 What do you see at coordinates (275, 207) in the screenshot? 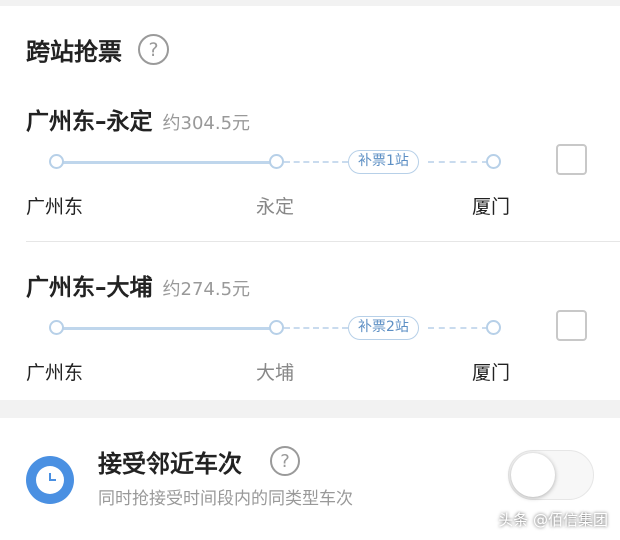
I see `station-mid: 永定` at bounding box center [275, 207].